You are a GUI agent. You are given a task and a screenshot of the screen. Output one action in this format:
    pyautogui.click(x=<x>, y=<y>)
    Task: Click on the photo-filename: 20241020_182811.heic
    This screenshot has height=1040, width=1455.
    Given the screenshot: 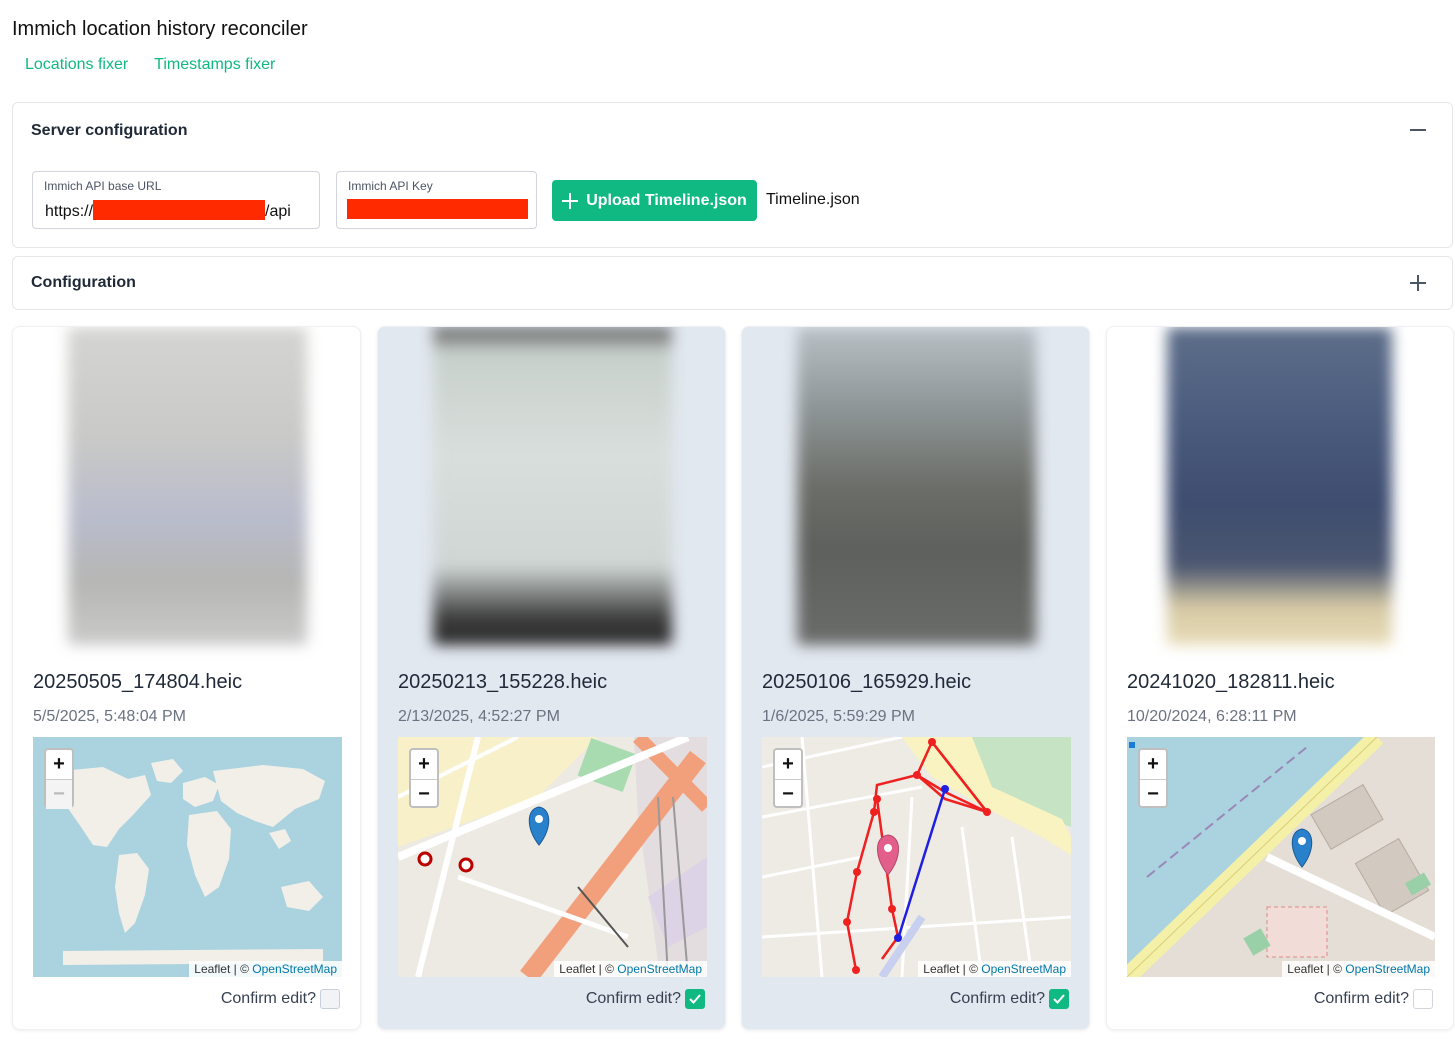 What is the action you would take?
    pyautogui.click(x=1231, y=682)
    